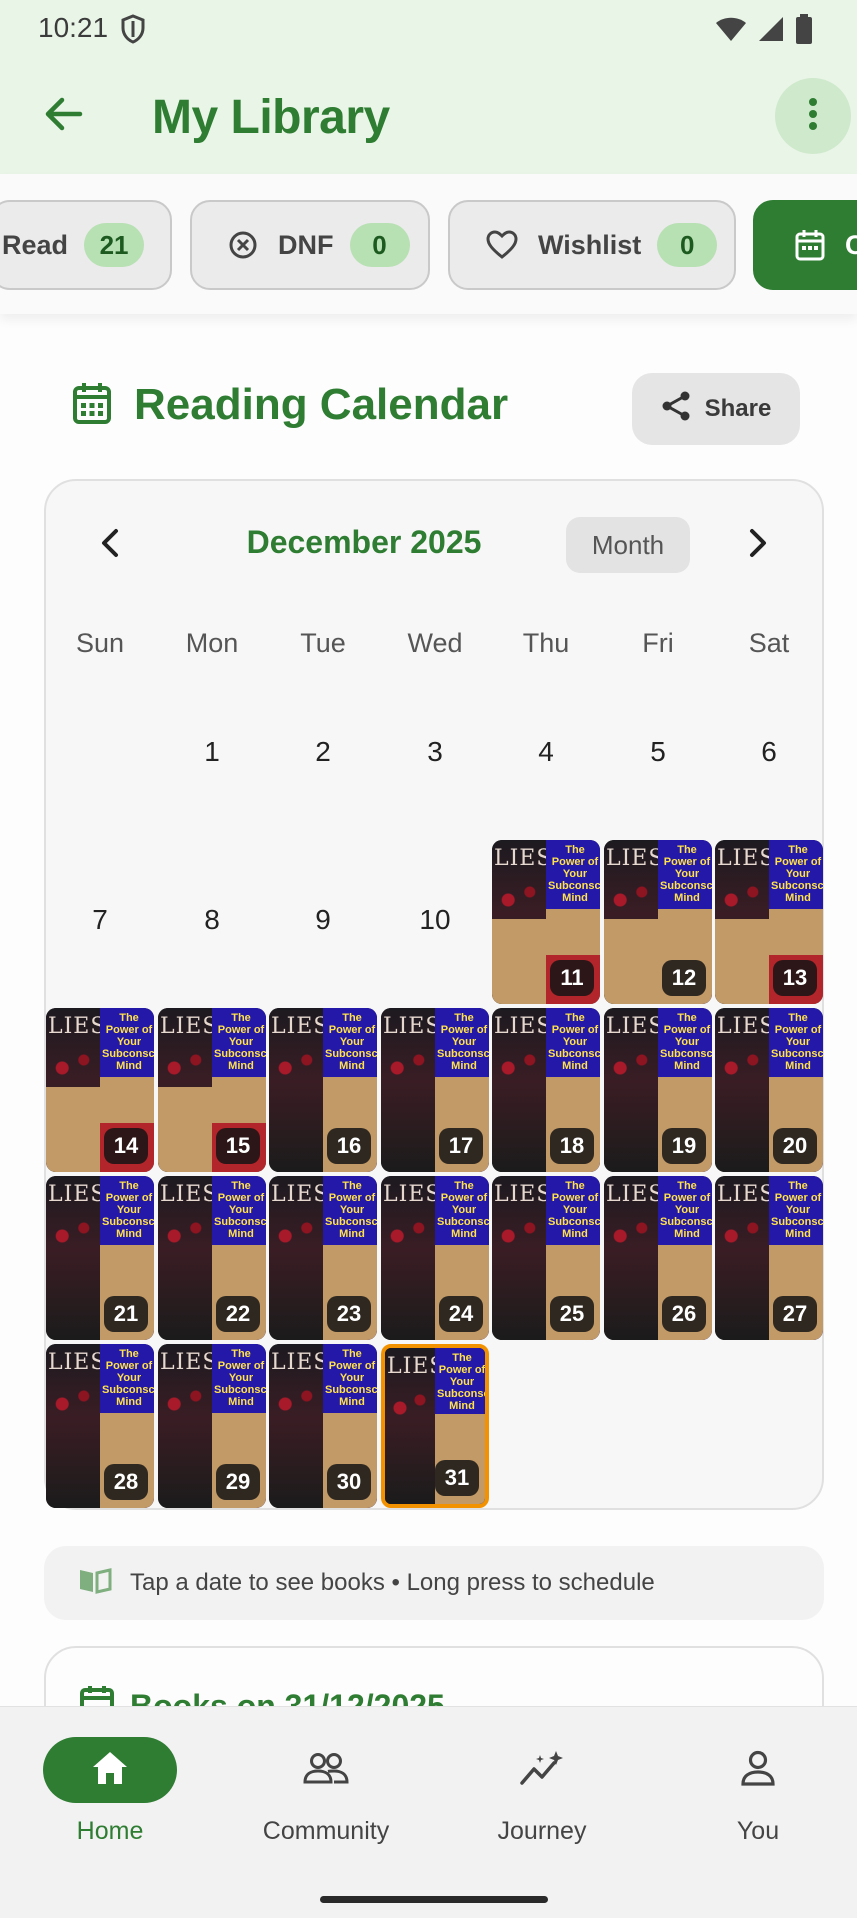 This screenshot has width=857, height=1918. I want to click on calendar-day-8: 8, so click(212, 922).